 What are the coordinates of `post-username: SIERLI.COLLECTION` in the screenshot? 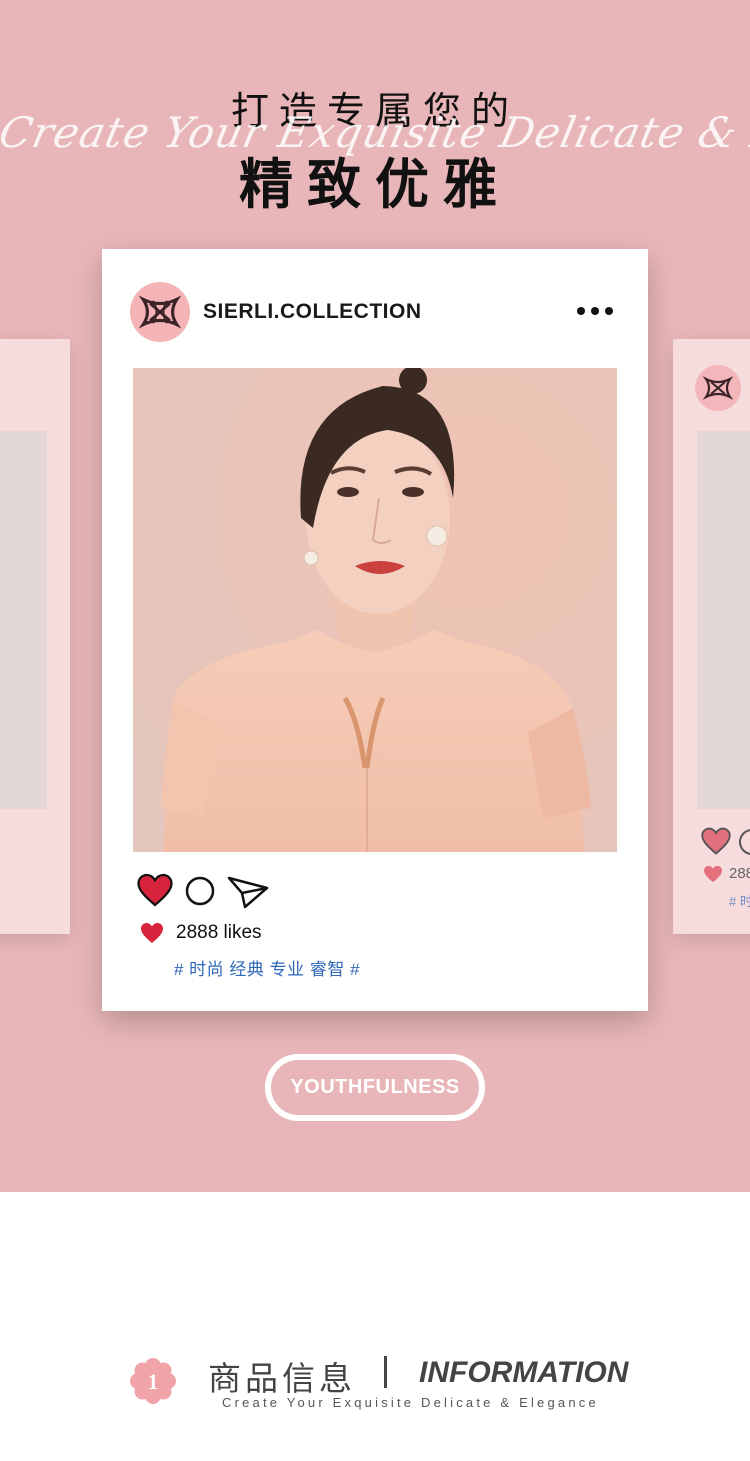 It's located at (312, 312).